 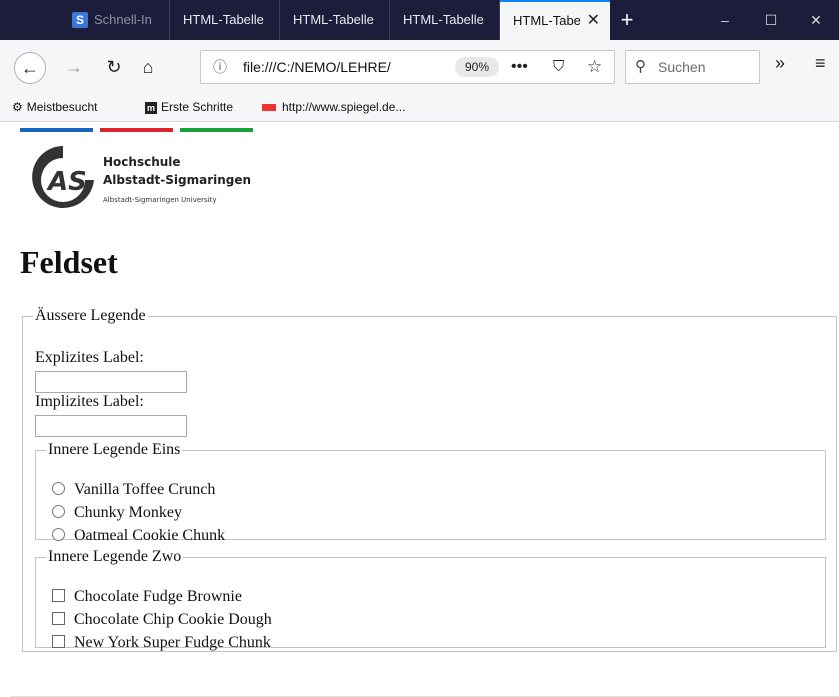 I want to click on checkbox-option: New York Super Fudge Chunk, so click(x=161, y=643).